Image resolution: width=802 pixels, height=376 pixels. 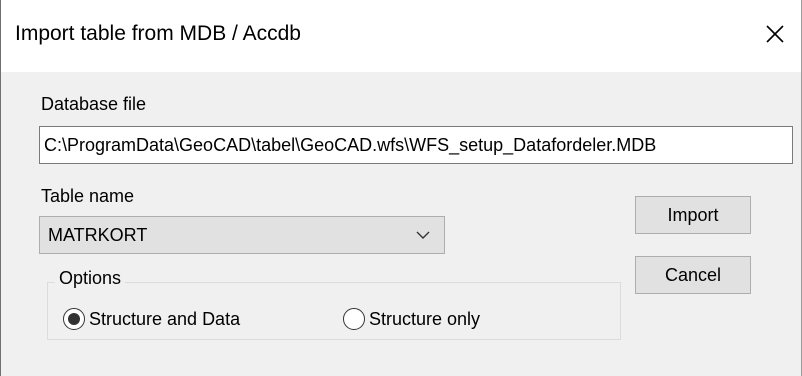 What do you see at coordinates (425, 318) in the screenshot?
I see `radio-label: Structure only` at bounding box center [425, 318].